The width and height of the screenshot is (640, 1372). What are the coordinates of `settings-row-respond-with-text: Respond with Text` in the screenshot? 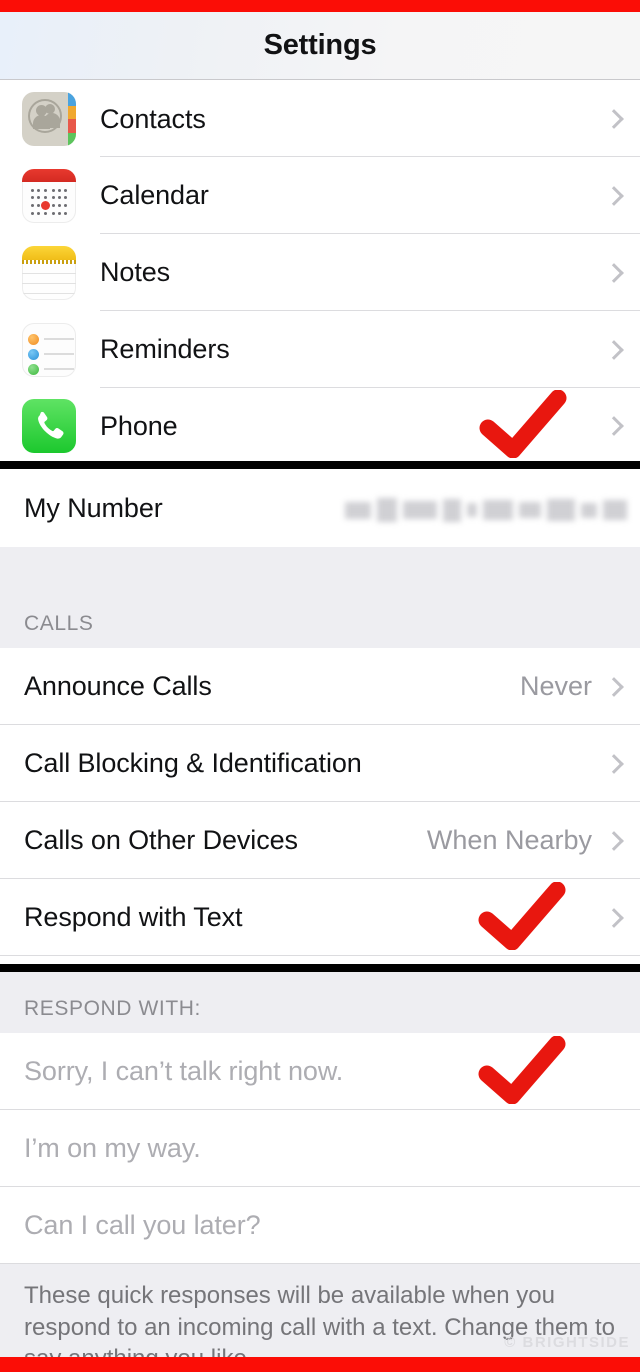 It's located at (320, 917).